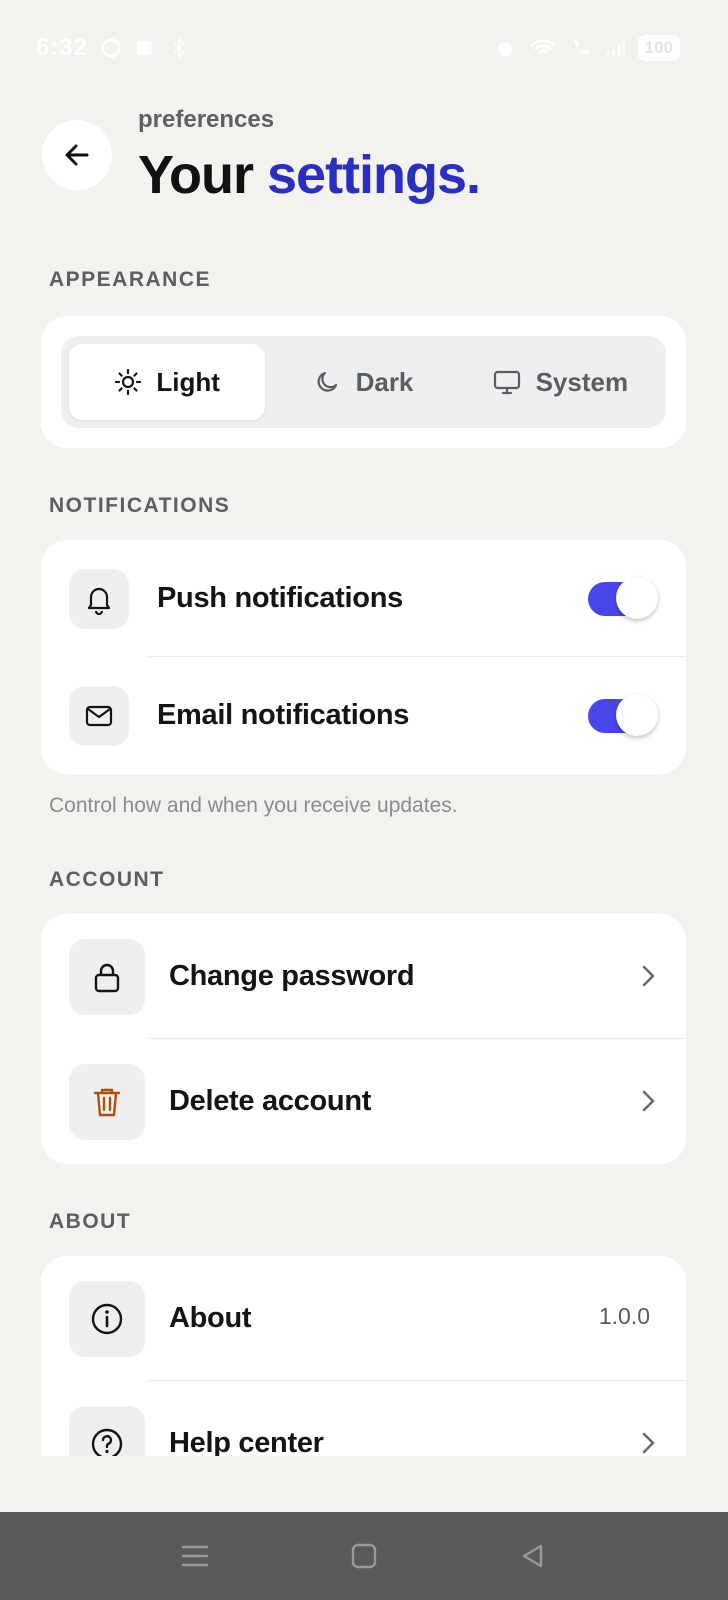 This screenshot has width=728, height=1600. I want to click on theme-option-system: System, so click(560, 382).